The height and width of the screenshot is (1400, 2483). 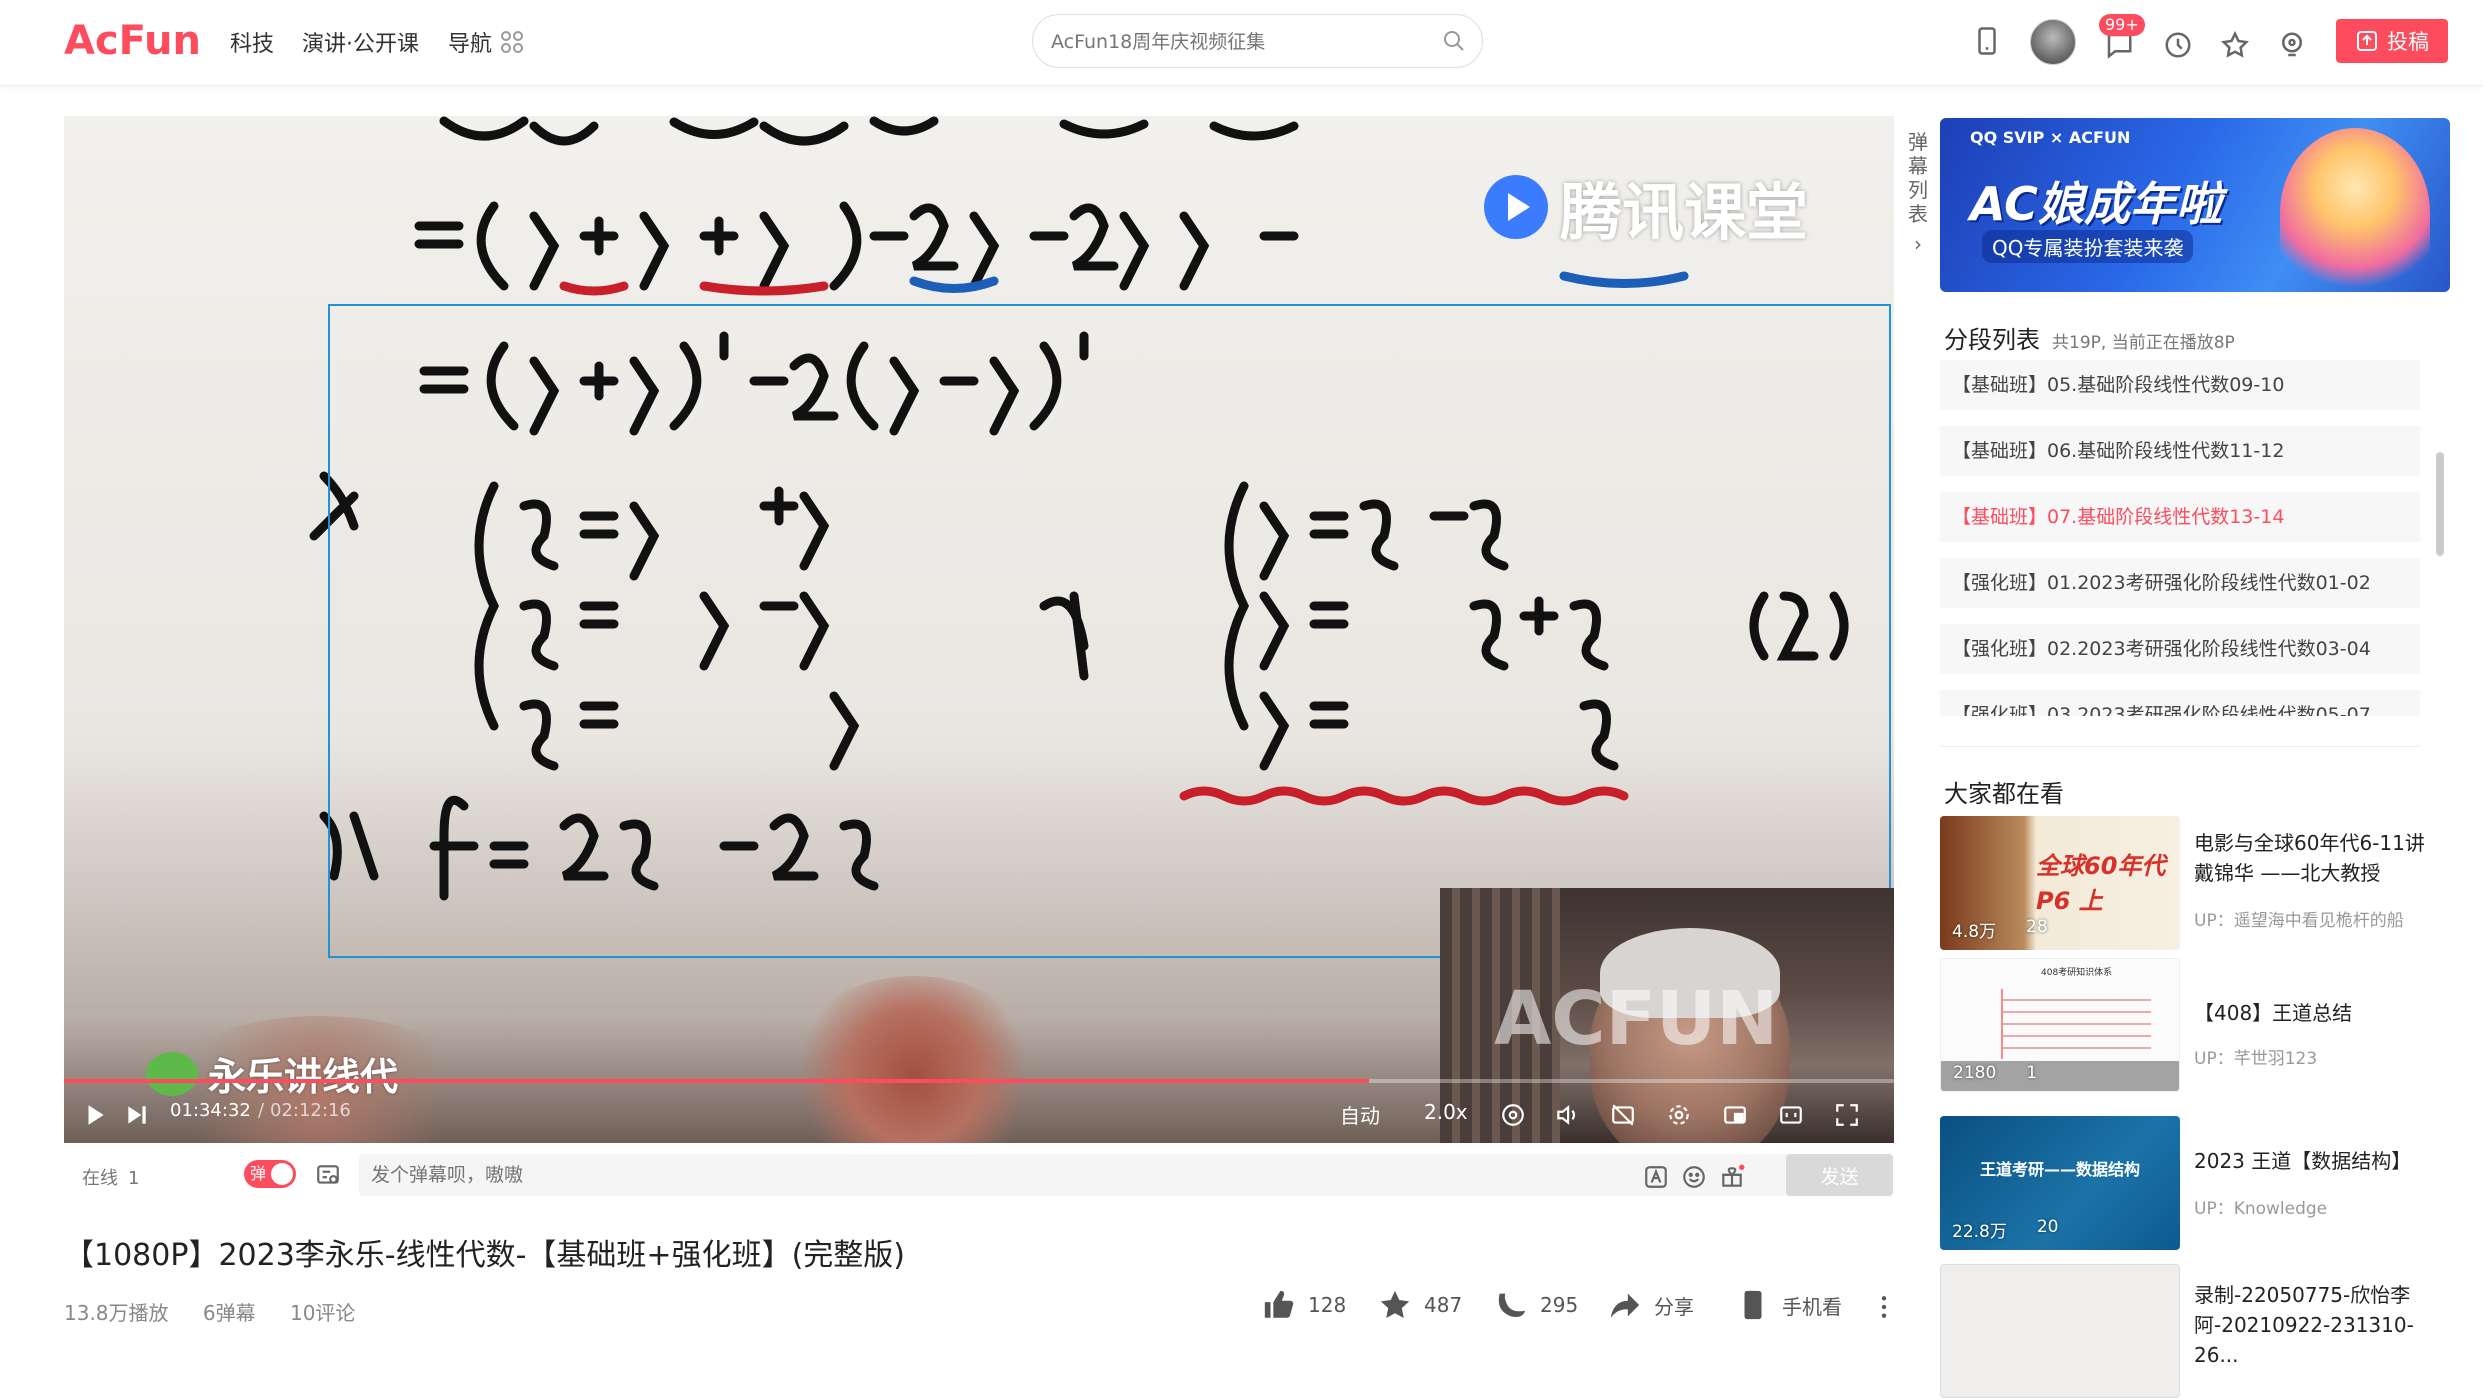 What do you see at coordinates (95, 1115) in the screenshot?
I see `play-icon` at bounding box center [95, 1115].